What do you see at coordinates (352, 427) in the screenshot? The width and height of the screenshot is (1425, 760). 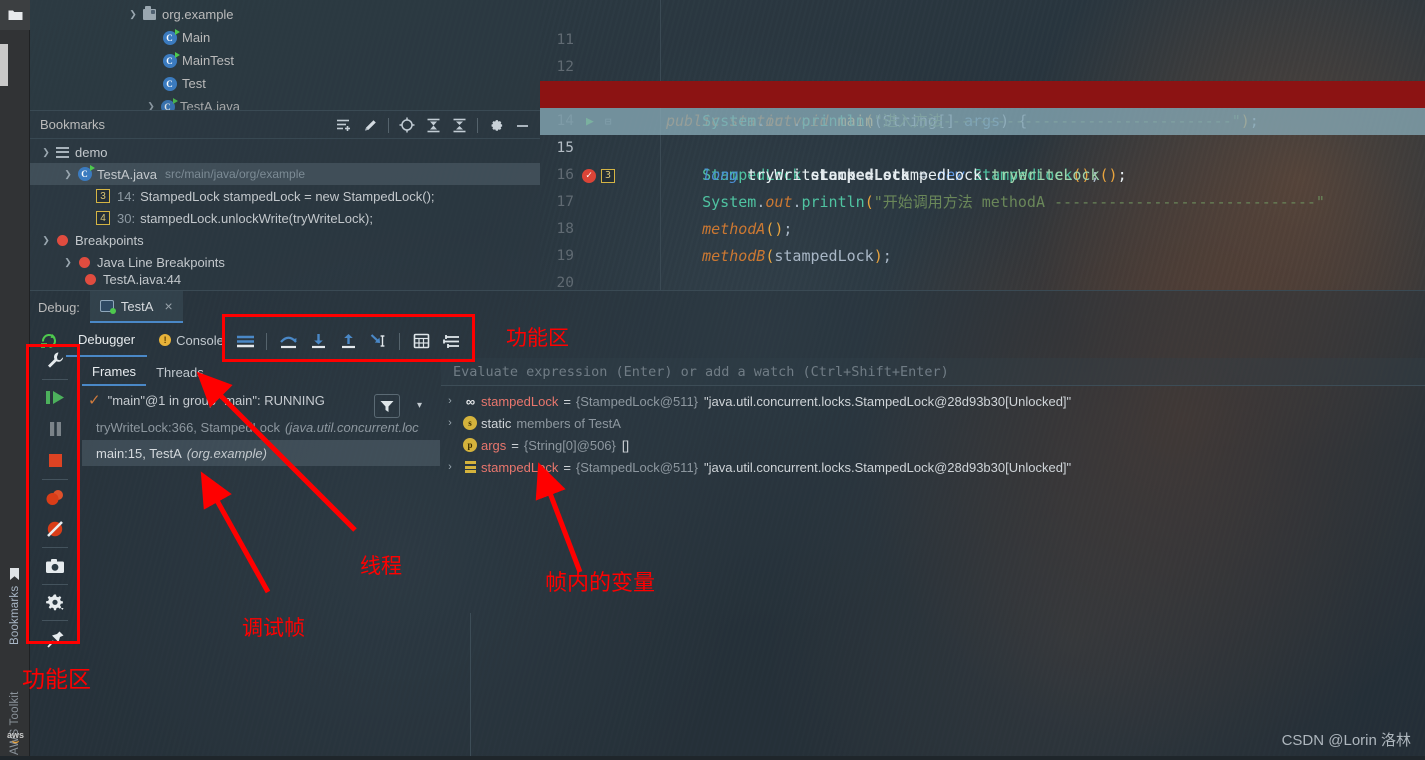 I see `frame-package: (java.util.concurrent.loc` at bounding box center [352, 427].